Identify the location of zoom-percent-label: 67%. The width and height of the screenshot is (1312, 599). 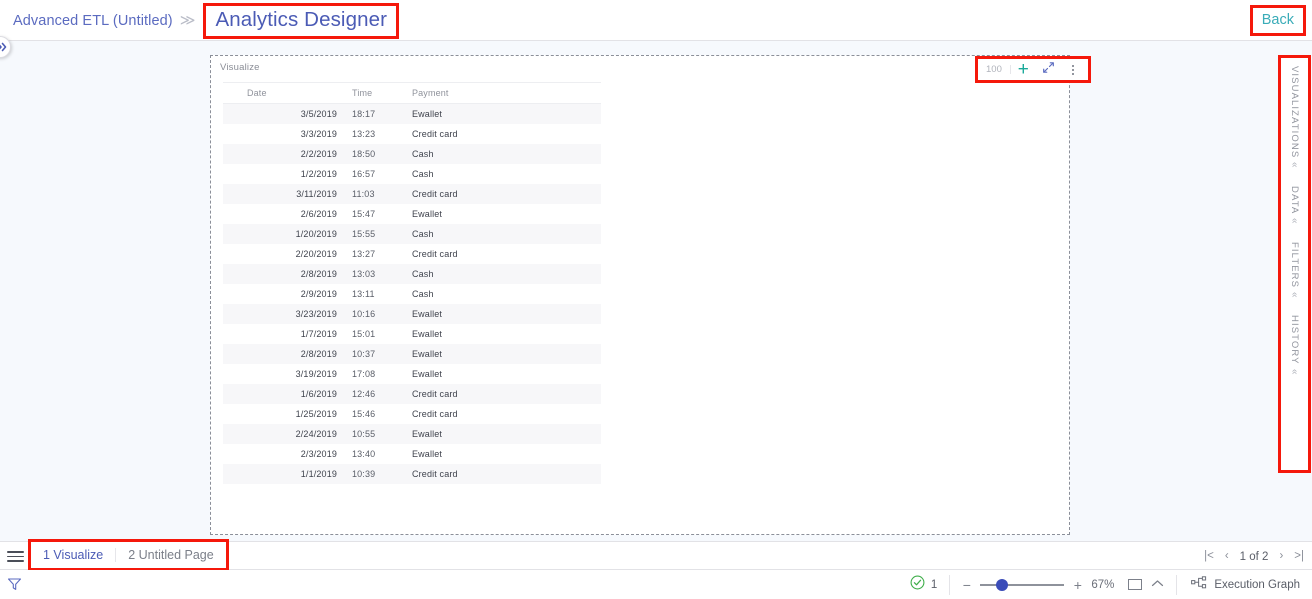
(1103, 584).